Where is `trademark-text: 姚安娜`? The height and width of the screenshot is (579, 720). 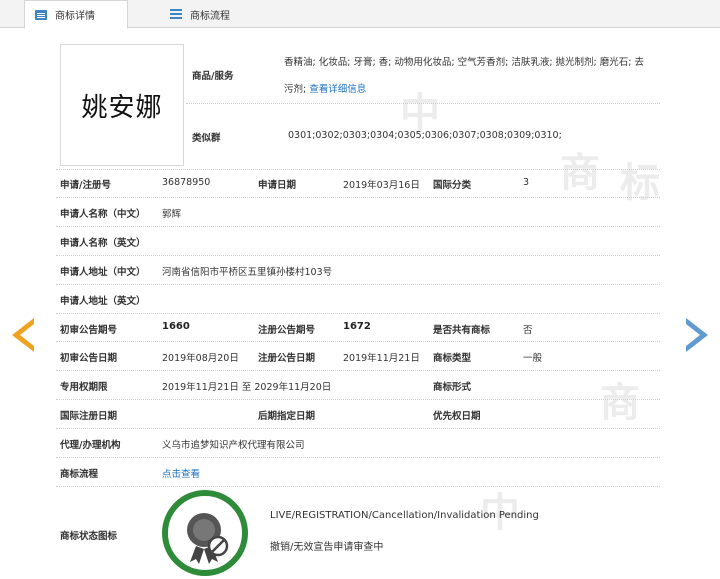 trademark-text: 姚安娜 is located at coordinates (122, 107).